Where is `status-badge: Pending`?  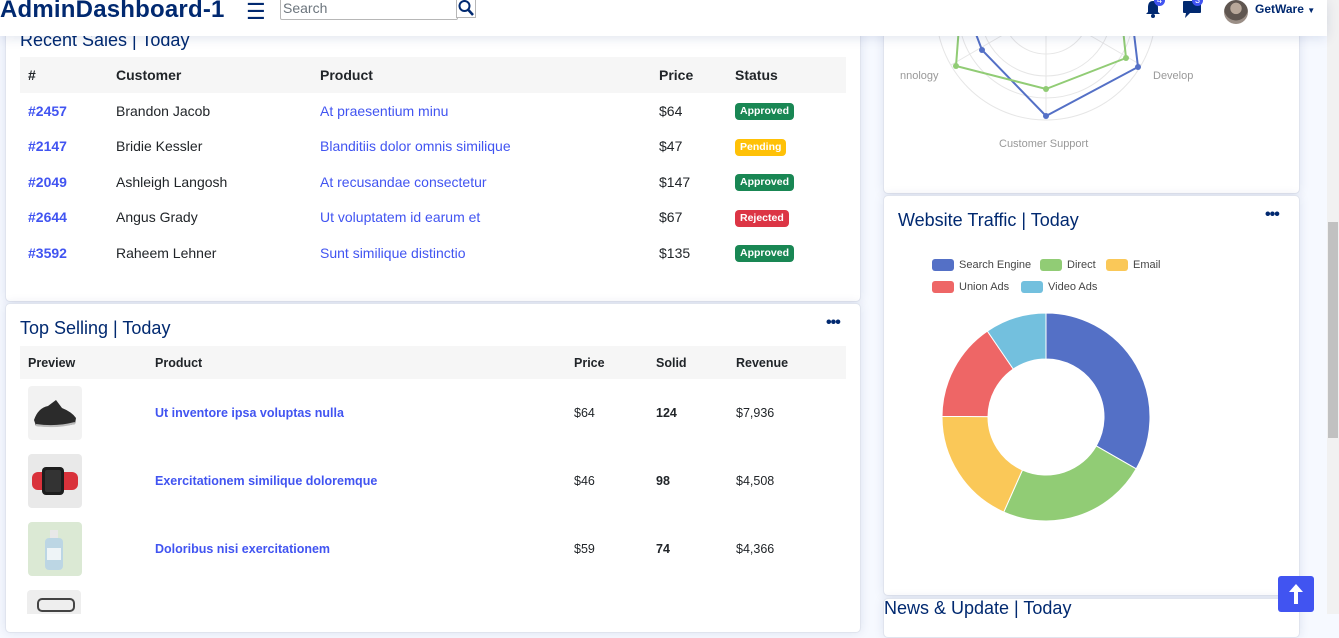
status-badge: Pending is located at coordinates (761, 147).